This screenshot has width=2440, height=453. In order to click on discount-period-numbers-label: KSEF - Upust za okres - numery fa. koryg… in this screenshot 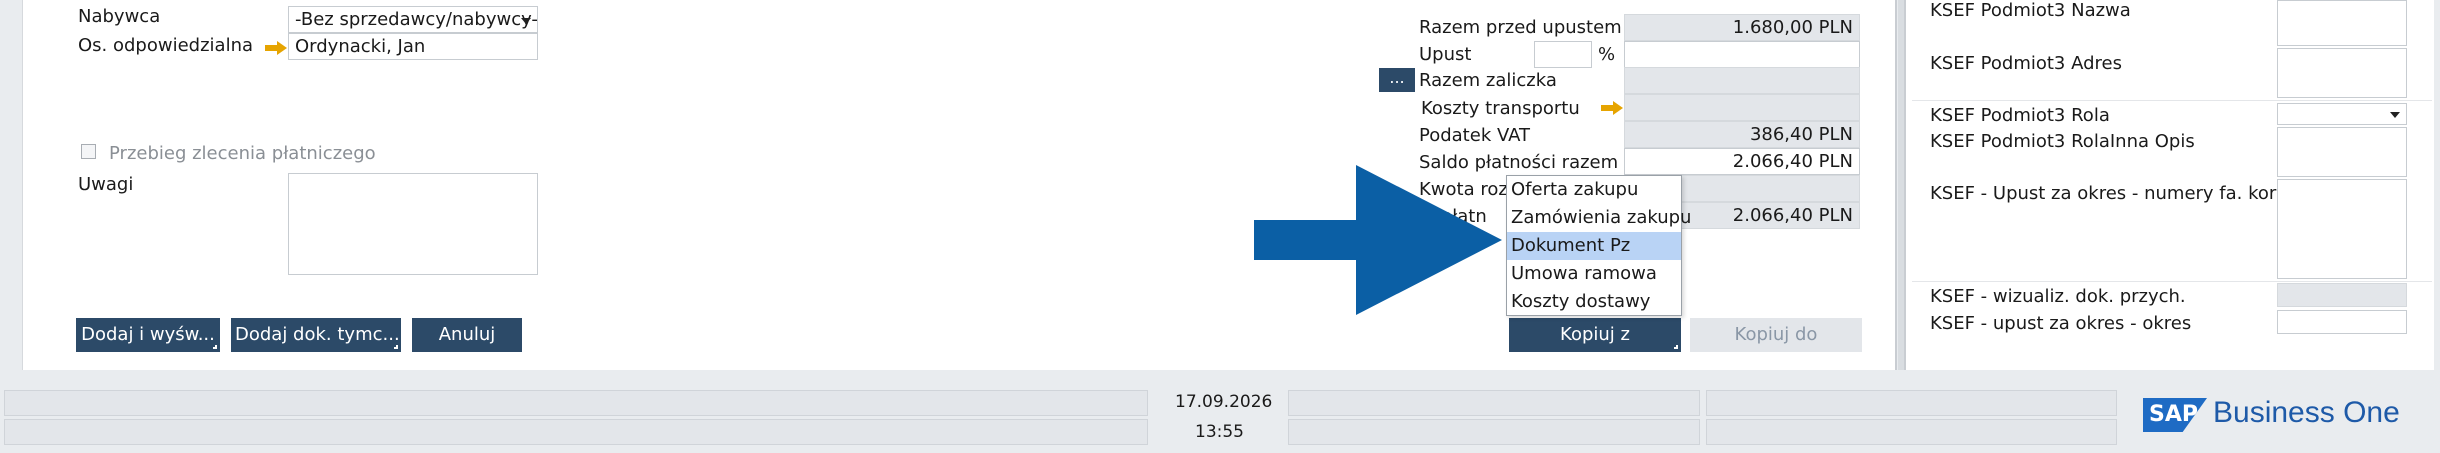, I will do `click(2117, 193)`.